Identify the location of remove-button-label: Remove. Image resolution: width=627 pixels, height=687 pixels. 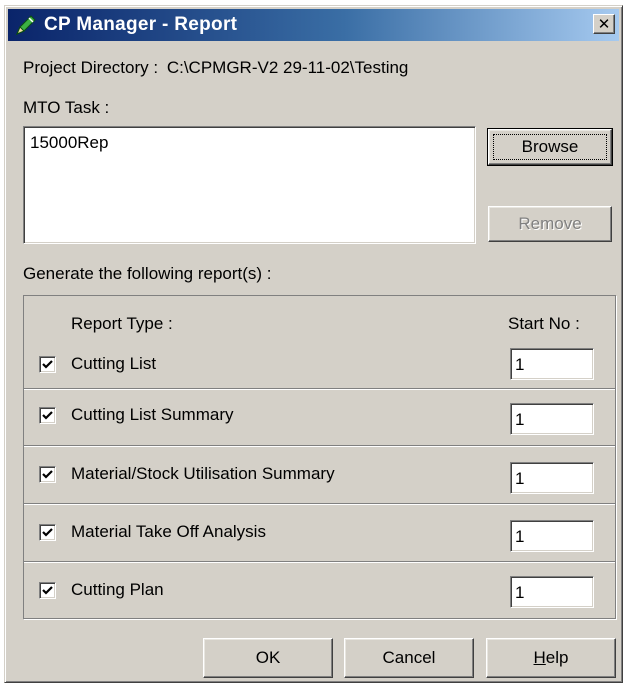
(550, 223).